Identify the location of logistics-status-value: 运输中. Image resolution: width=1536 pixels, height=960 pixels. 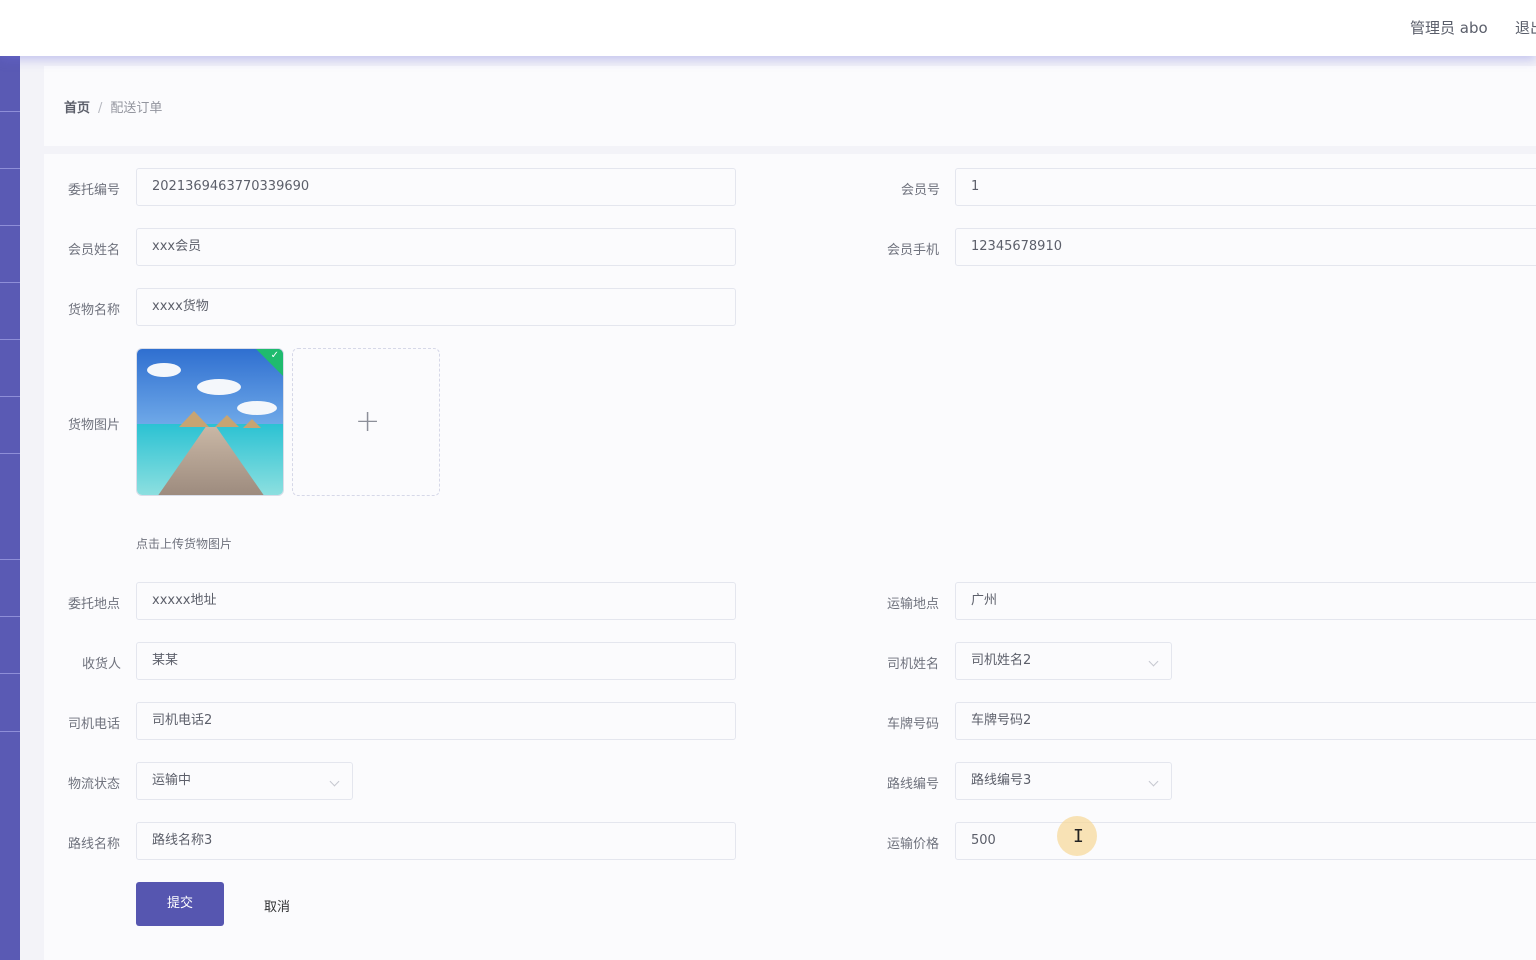
(172, 780).